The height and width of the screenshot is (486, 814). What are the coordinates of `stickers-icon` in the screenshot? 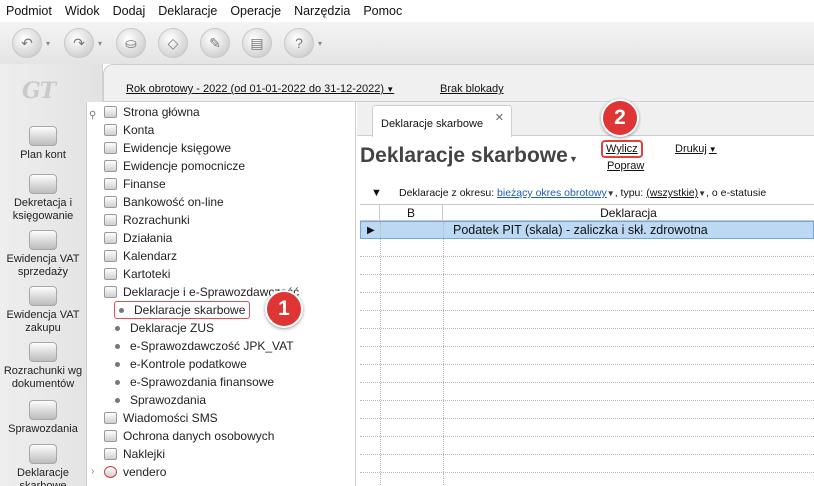 It's located at (110, 454).